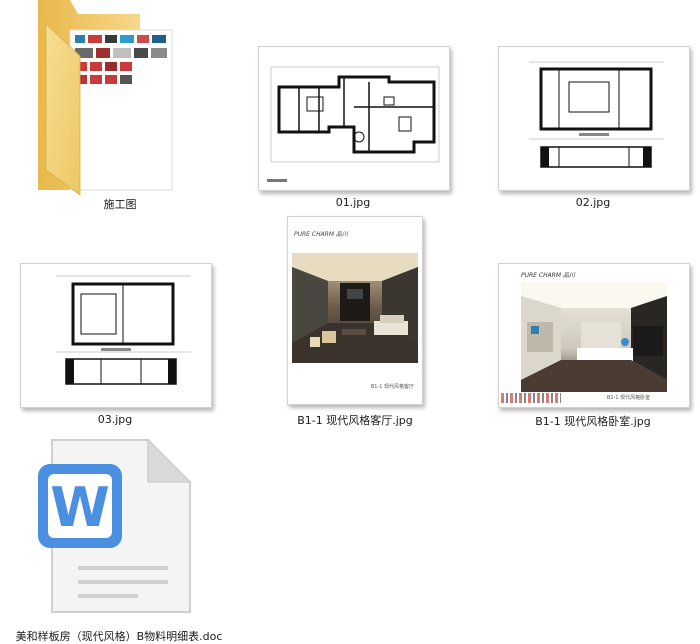 This screenshot has height=644, width=700. What do you see at coordinates (629, 398) in the screenshot?
I see `render-caption: B1-1 现代风格卧室` at bounding box center [629, 398].